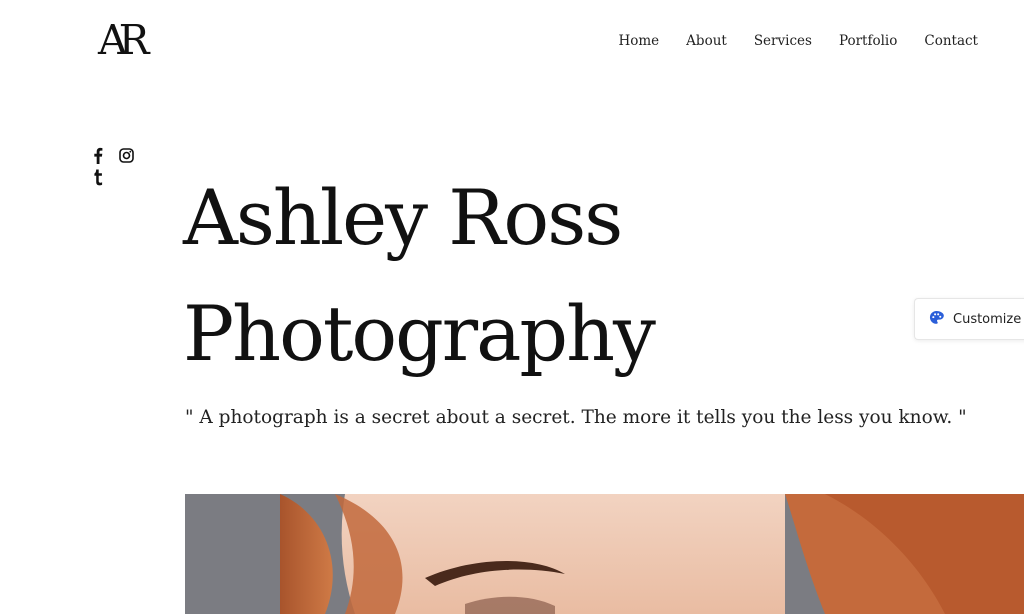 The width and height of the screenshot is (1024, 614). I want to click on palette-icon, so click(936, 319).